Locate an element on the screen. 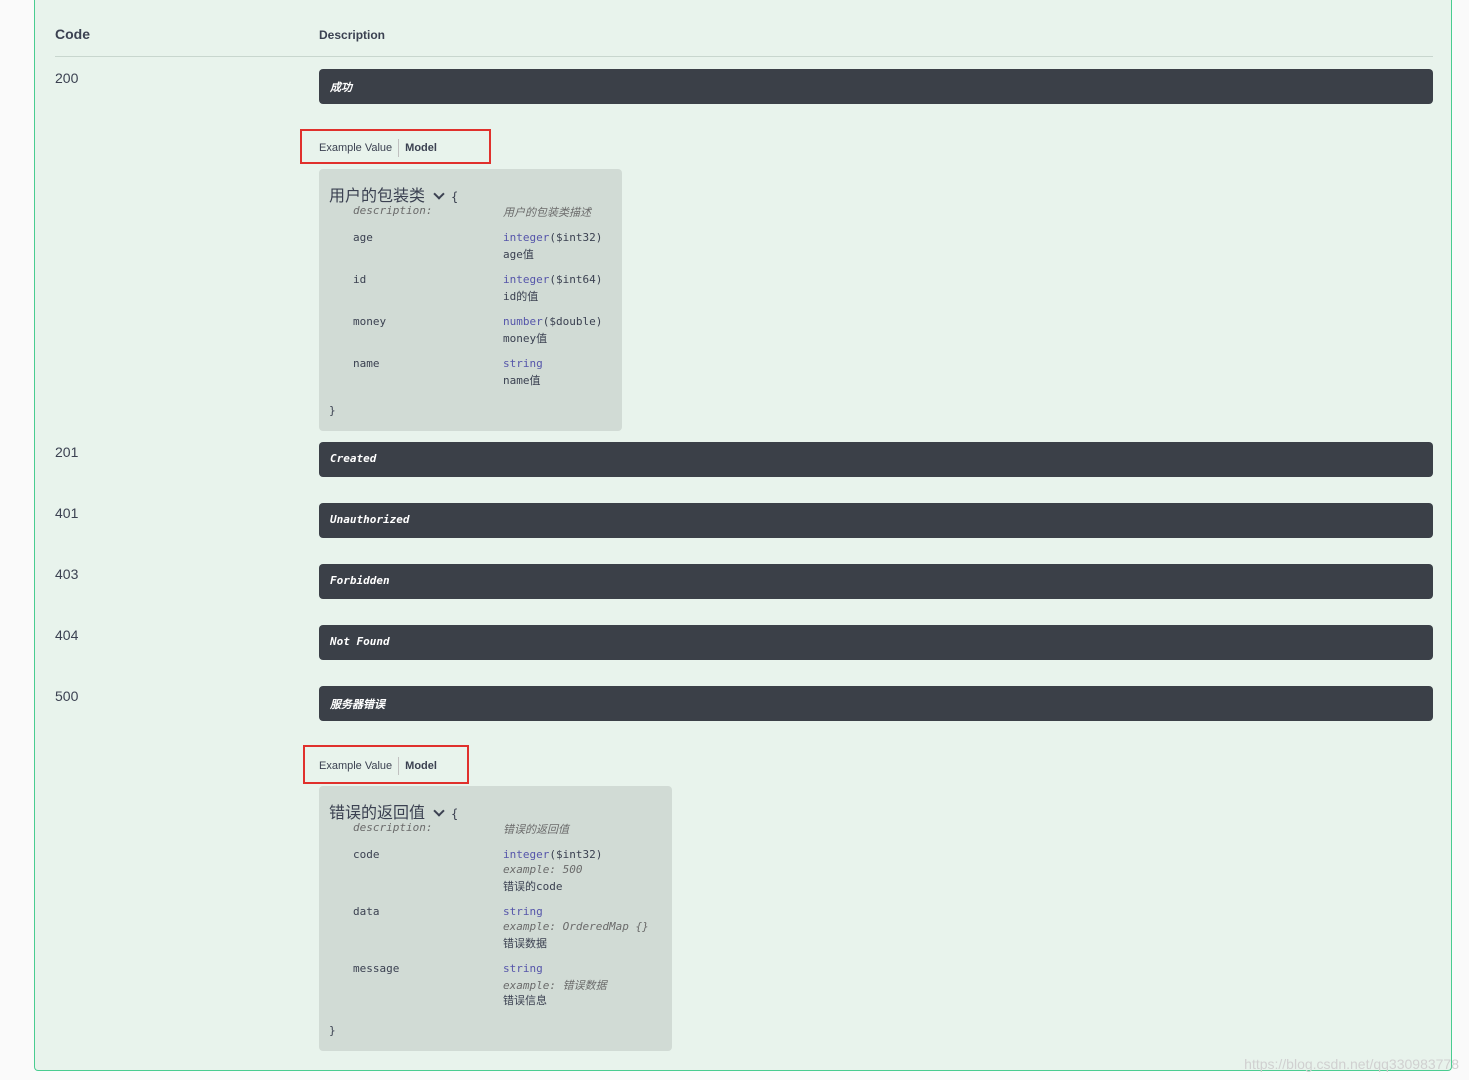 The height and width of the screenshot is (1080, 1469). type-format: ($double) is located at coordinates (572, 321).